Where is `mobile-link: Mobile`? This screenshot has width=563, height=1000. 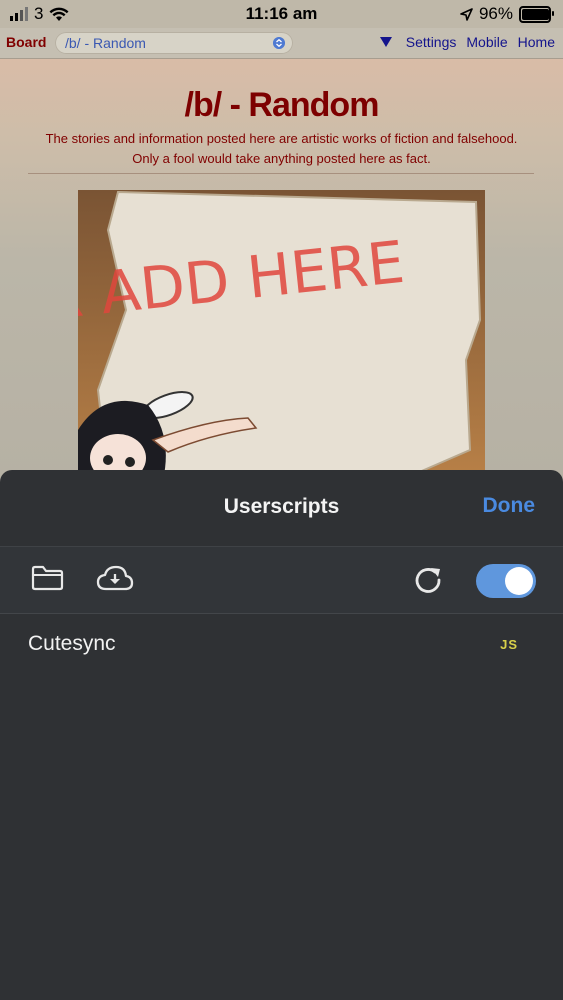
mobile-link: Mobile is located at coordinates (486, 42).